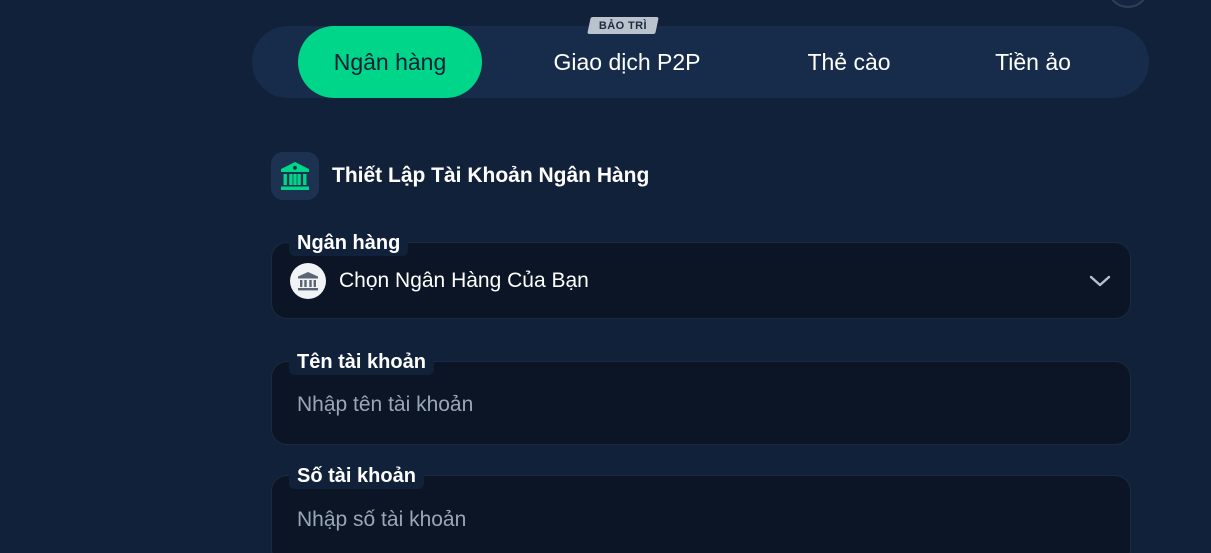  I want to click on account-number-label: Số tài khoản, so click(356, 476).